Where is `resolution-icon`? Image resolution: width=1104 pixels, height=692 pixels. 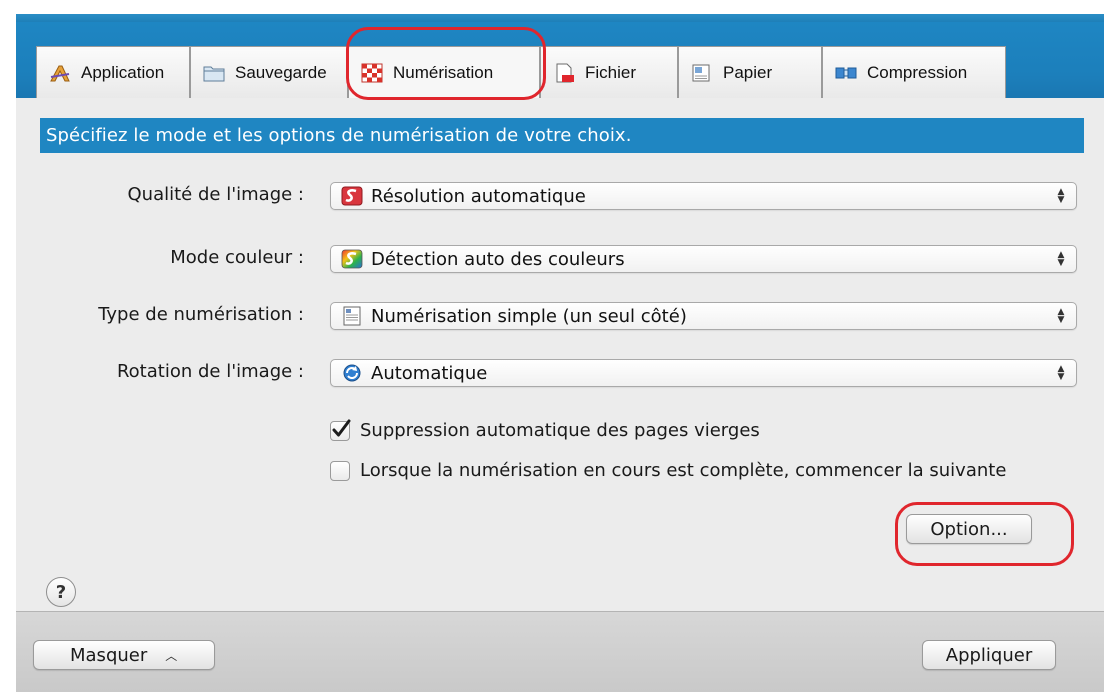
resolution-icon is located at coordinates (352, 196).